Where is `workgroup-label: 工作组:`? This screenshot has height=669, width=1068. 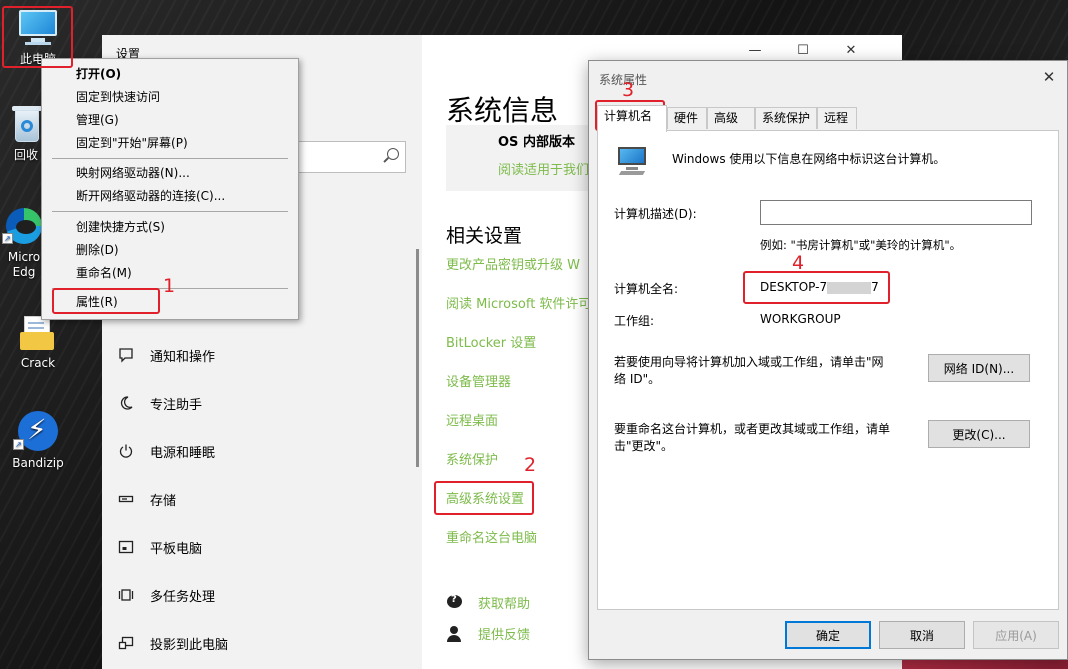 workgroup-label: 工作组: is located at coordinates (634, 321).